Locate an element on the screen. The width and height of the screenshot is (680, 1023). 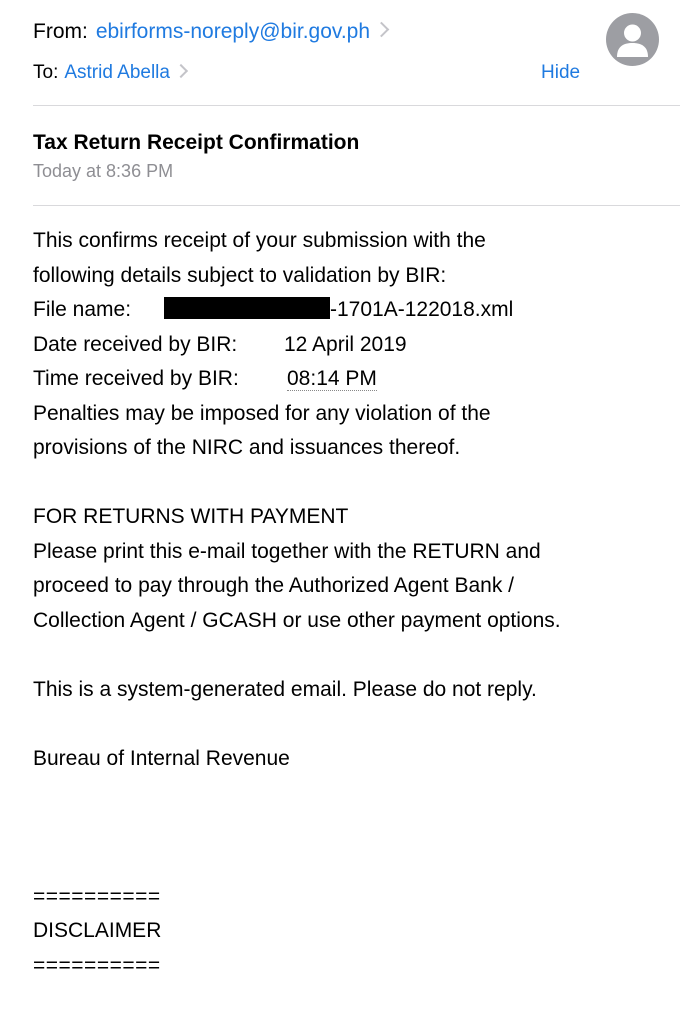
date-received-value: 12 April 2019 is located at coordinates (345, 344).